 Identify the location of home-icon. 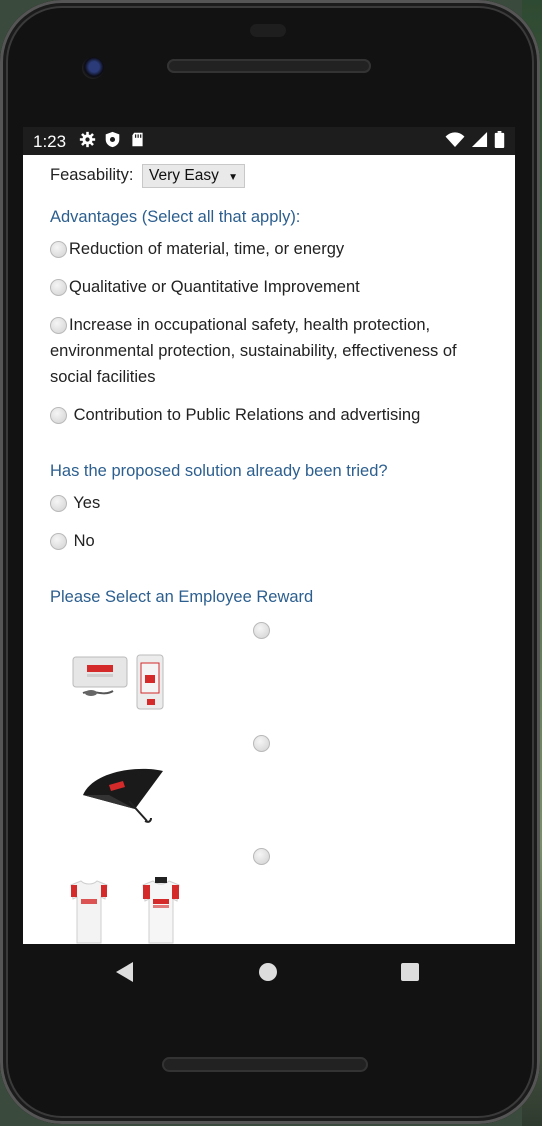
(268, 972).